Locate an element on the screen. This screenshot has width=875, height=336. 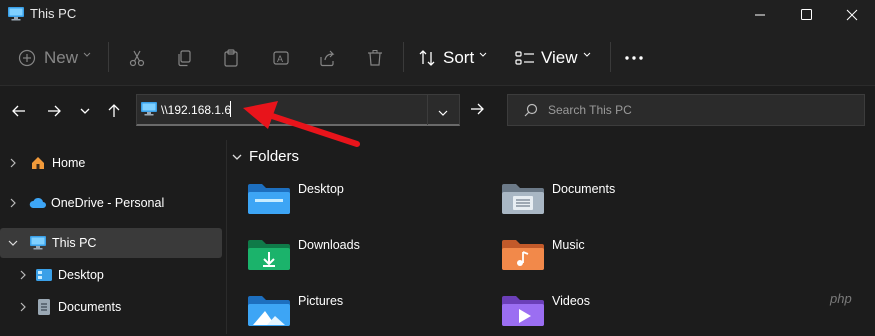
cut-button is located at coordinates (137, 57).